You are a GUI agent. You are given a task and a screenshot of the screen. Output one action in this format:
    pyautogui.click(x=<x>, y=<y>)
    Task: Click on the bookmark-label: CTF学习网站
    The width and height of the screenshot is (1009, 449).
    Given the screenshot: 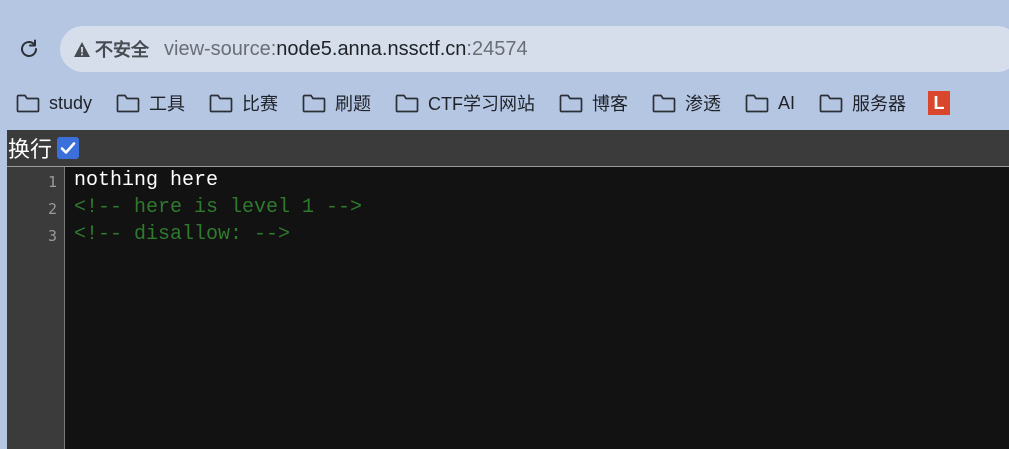 What is the action you would take?
    pyautogui.click(x=482, y=104)
    